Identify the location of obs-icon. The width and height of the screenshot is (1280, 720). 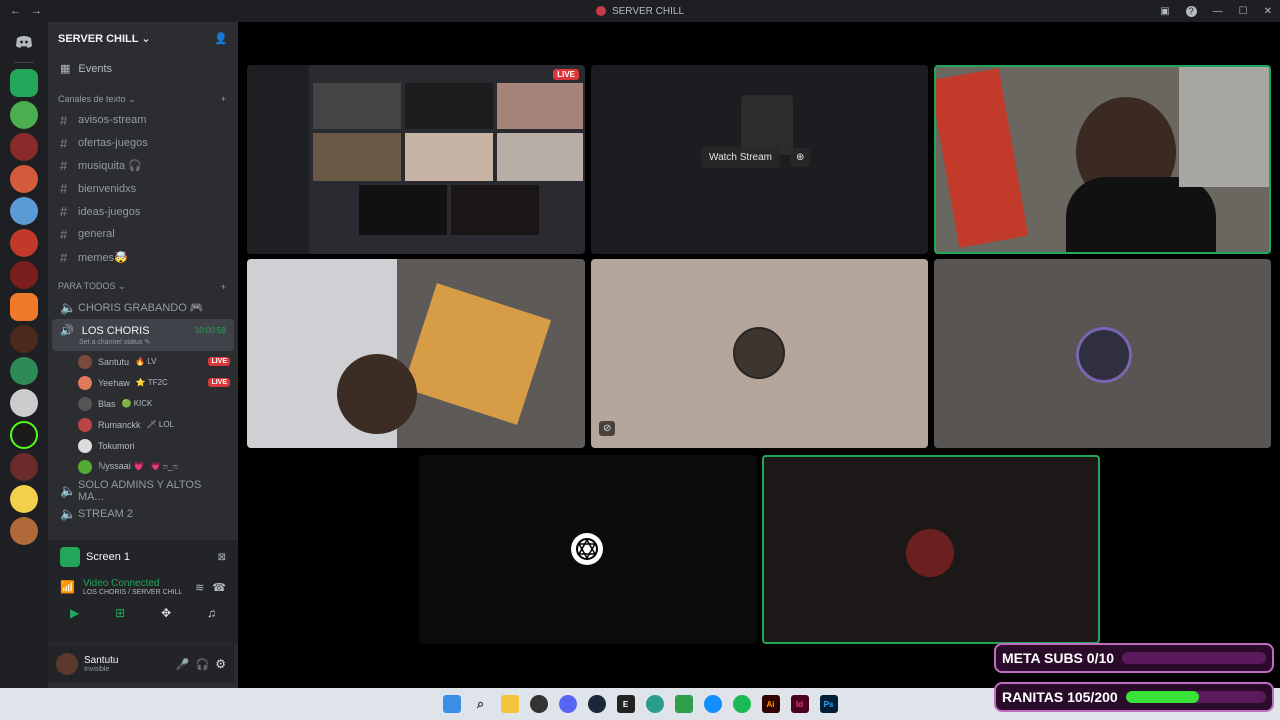
(538, 704).